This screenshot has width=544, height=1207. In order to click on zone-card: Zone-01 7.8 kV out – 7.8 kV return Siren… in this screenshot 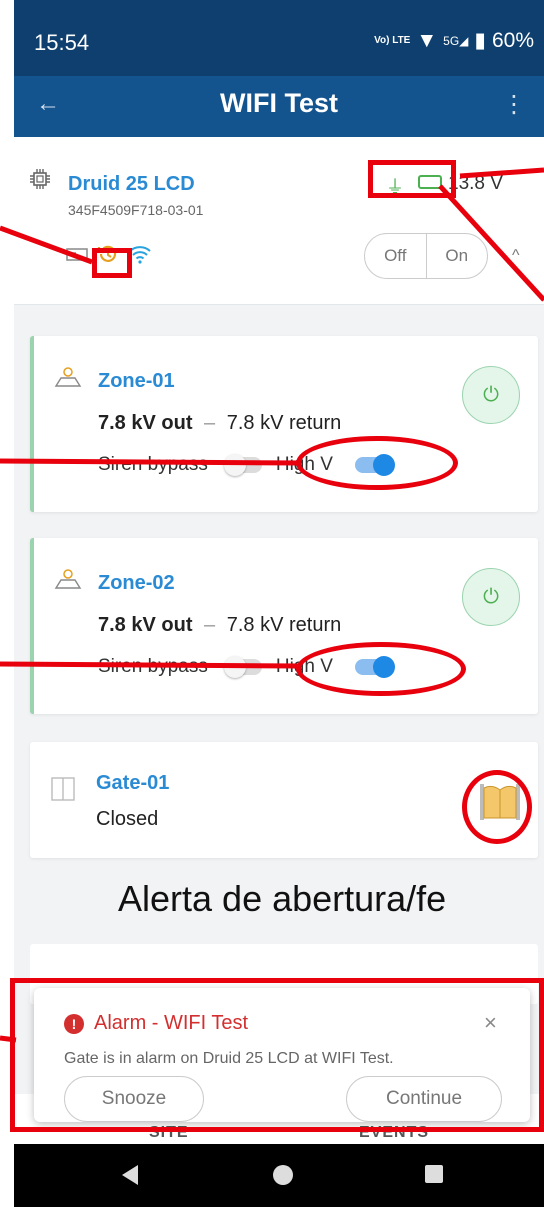, I will do `click(284, 424)`.